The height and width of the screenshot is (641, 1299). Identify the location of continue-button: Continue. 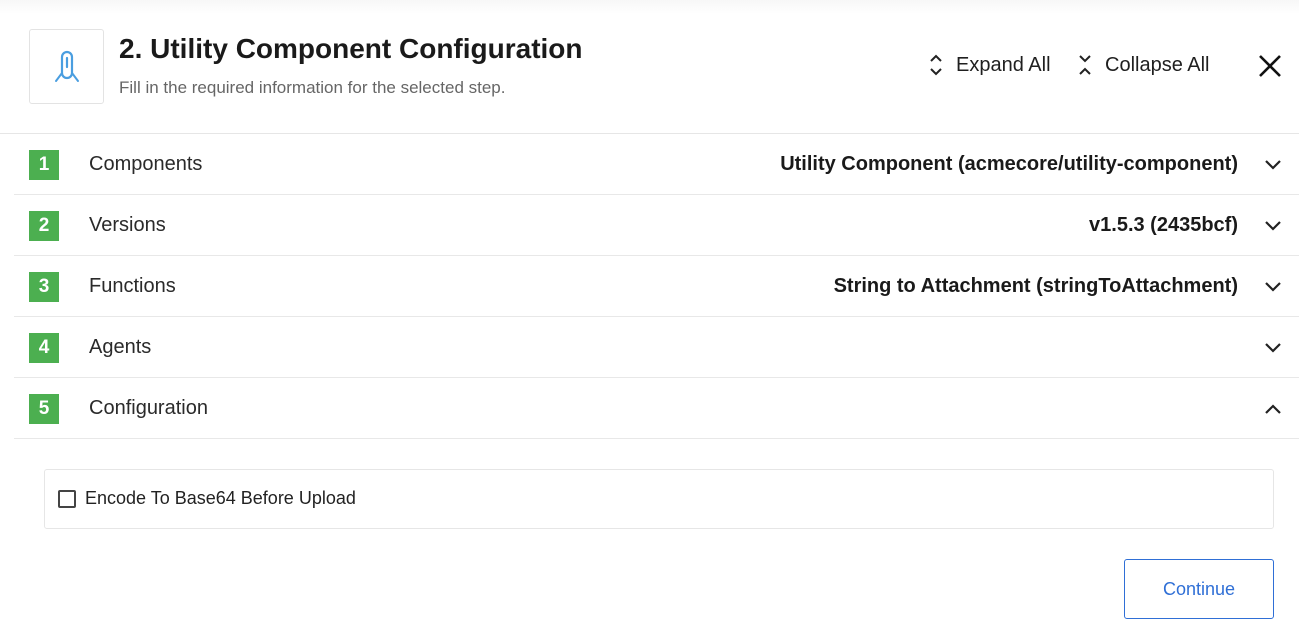
(1199, 589).